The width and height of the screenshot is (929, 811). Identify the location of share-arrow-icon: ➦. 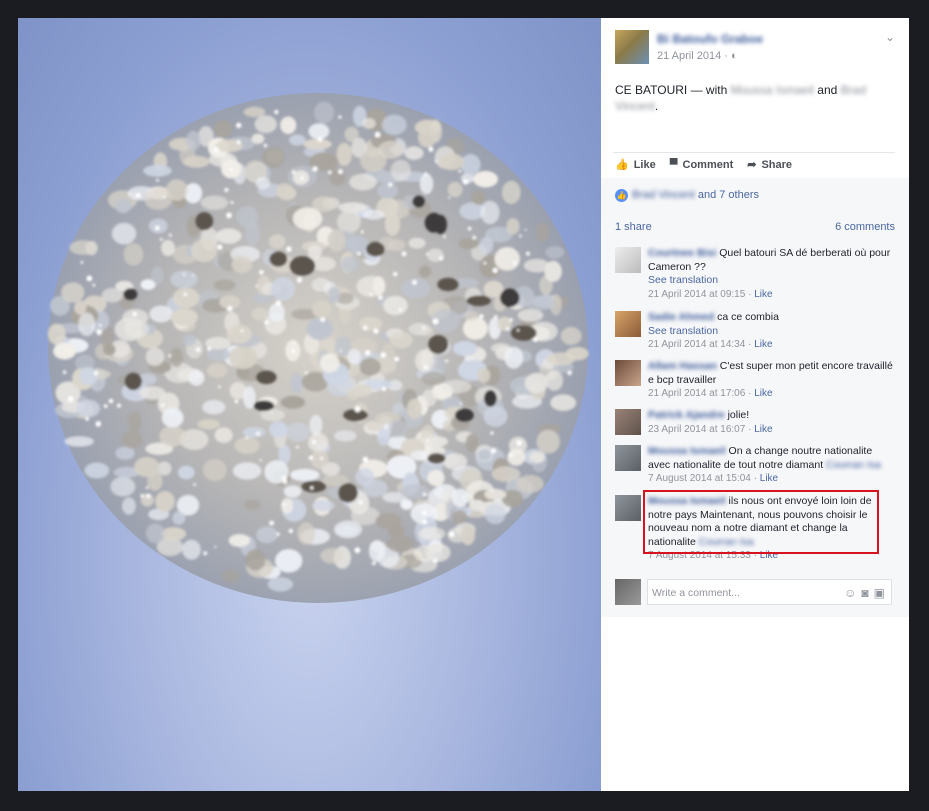
(752, 165).